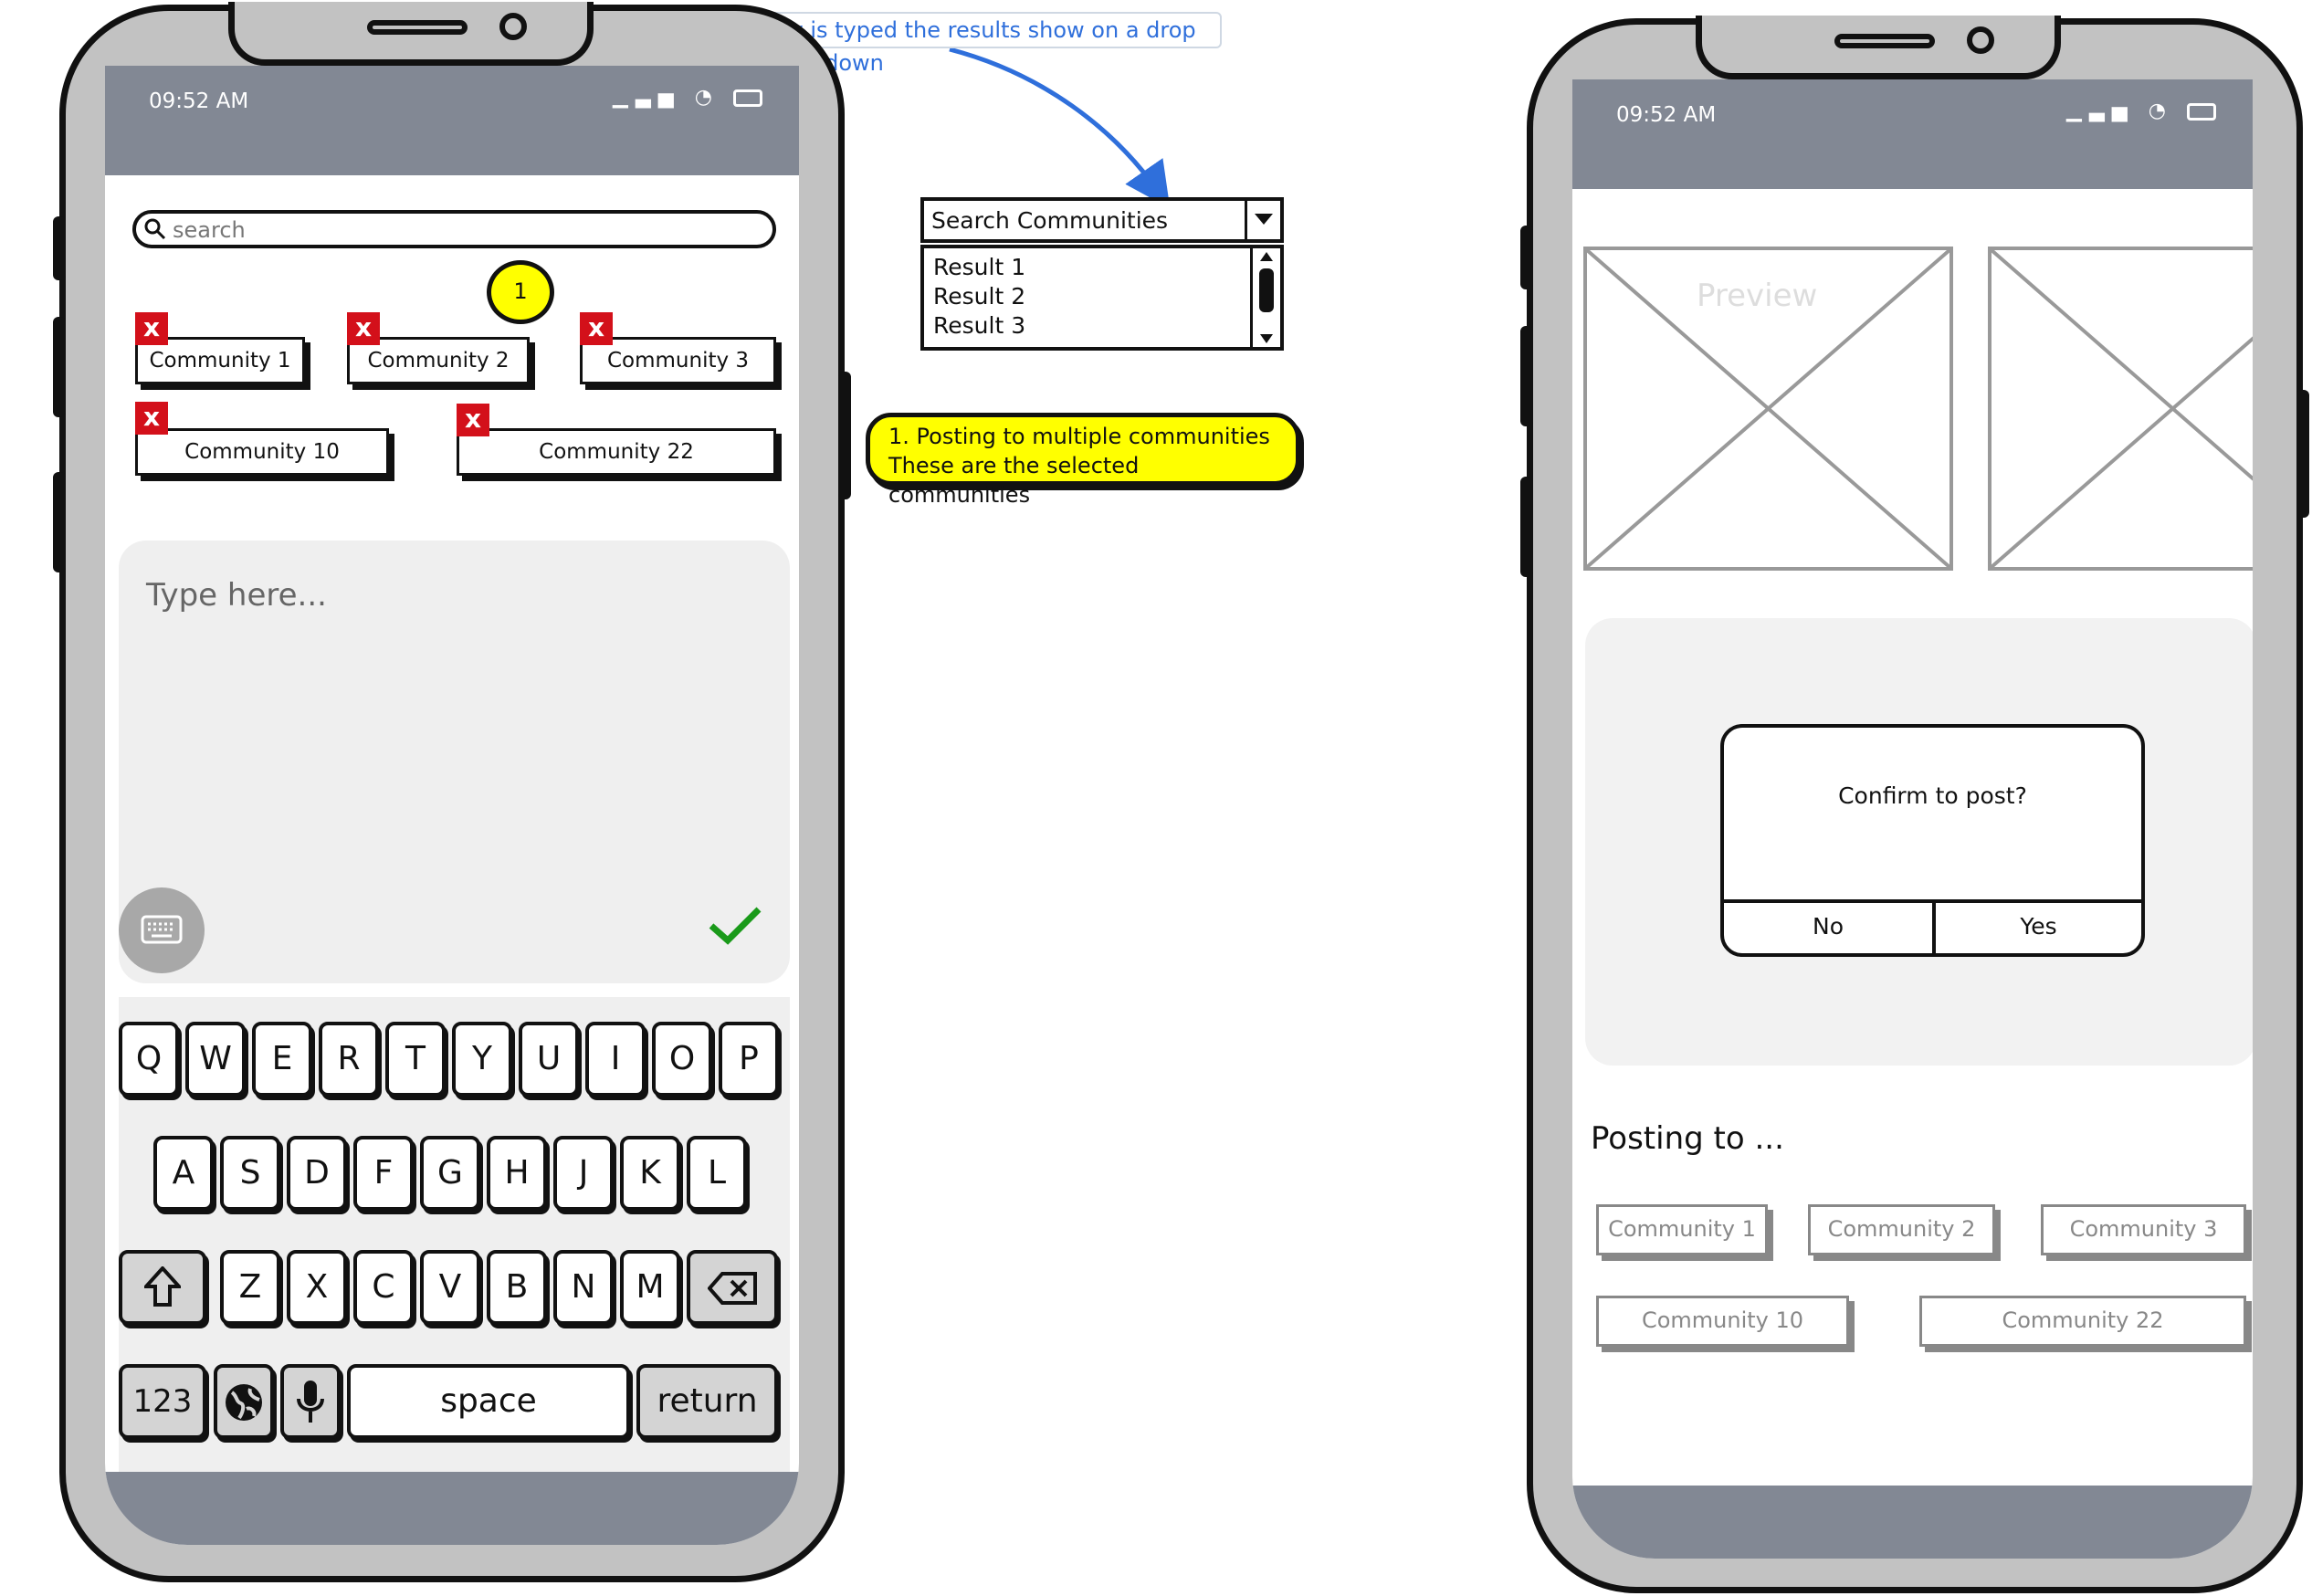 This screenshot has height=1596, width=2312. What do you see at coordinates (450, 1287) in the screenshot?
I see `key: V` at bounding box center [450, 1287].